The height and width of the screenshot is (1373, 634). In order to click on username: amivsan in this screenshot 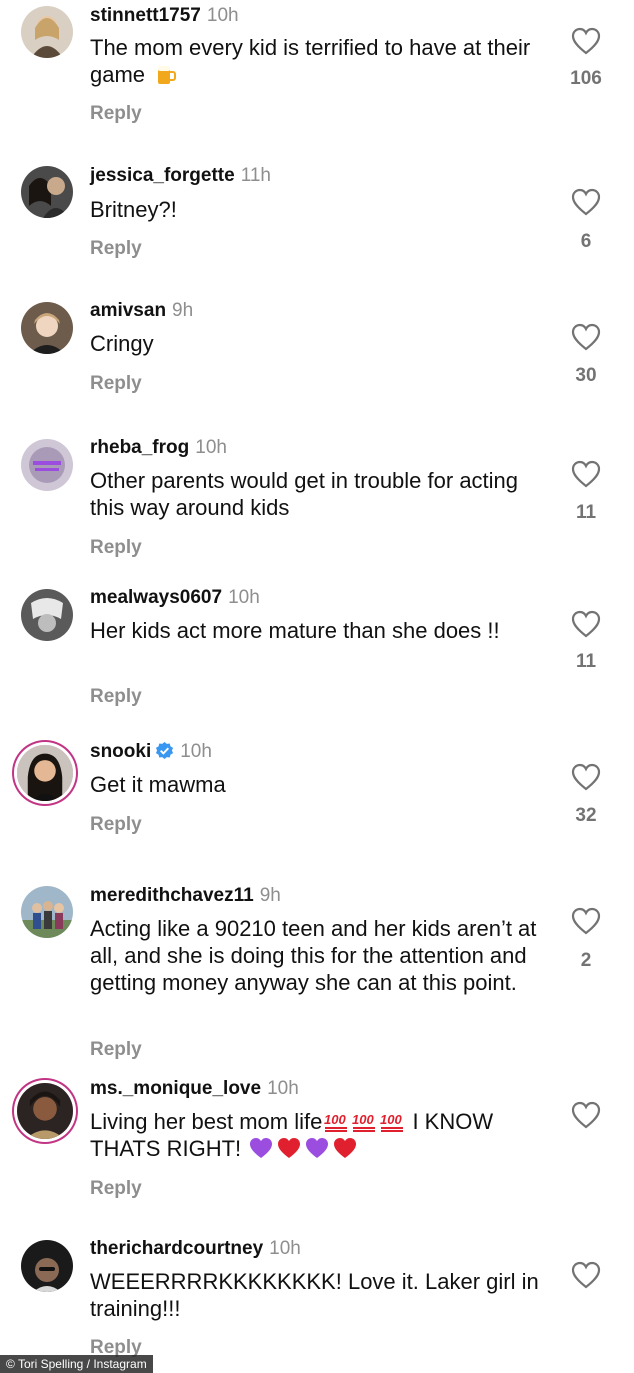, I will do `click(128, 310)`.